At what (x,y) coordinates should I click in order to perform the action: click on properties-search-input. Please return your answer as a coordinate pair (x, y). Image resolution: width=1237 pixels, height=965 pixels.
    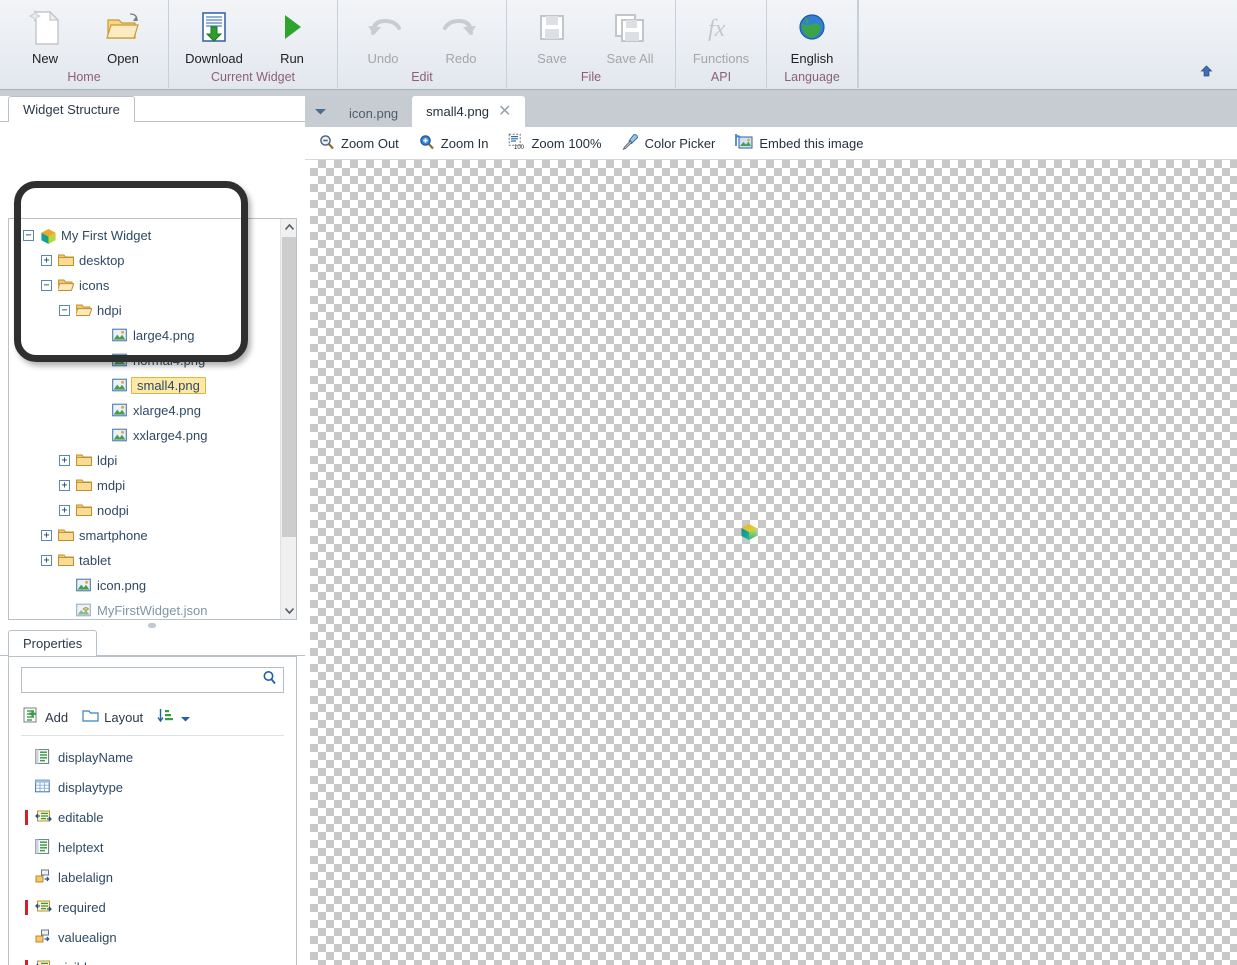
    Looking at the image, I should click on (146, 680).